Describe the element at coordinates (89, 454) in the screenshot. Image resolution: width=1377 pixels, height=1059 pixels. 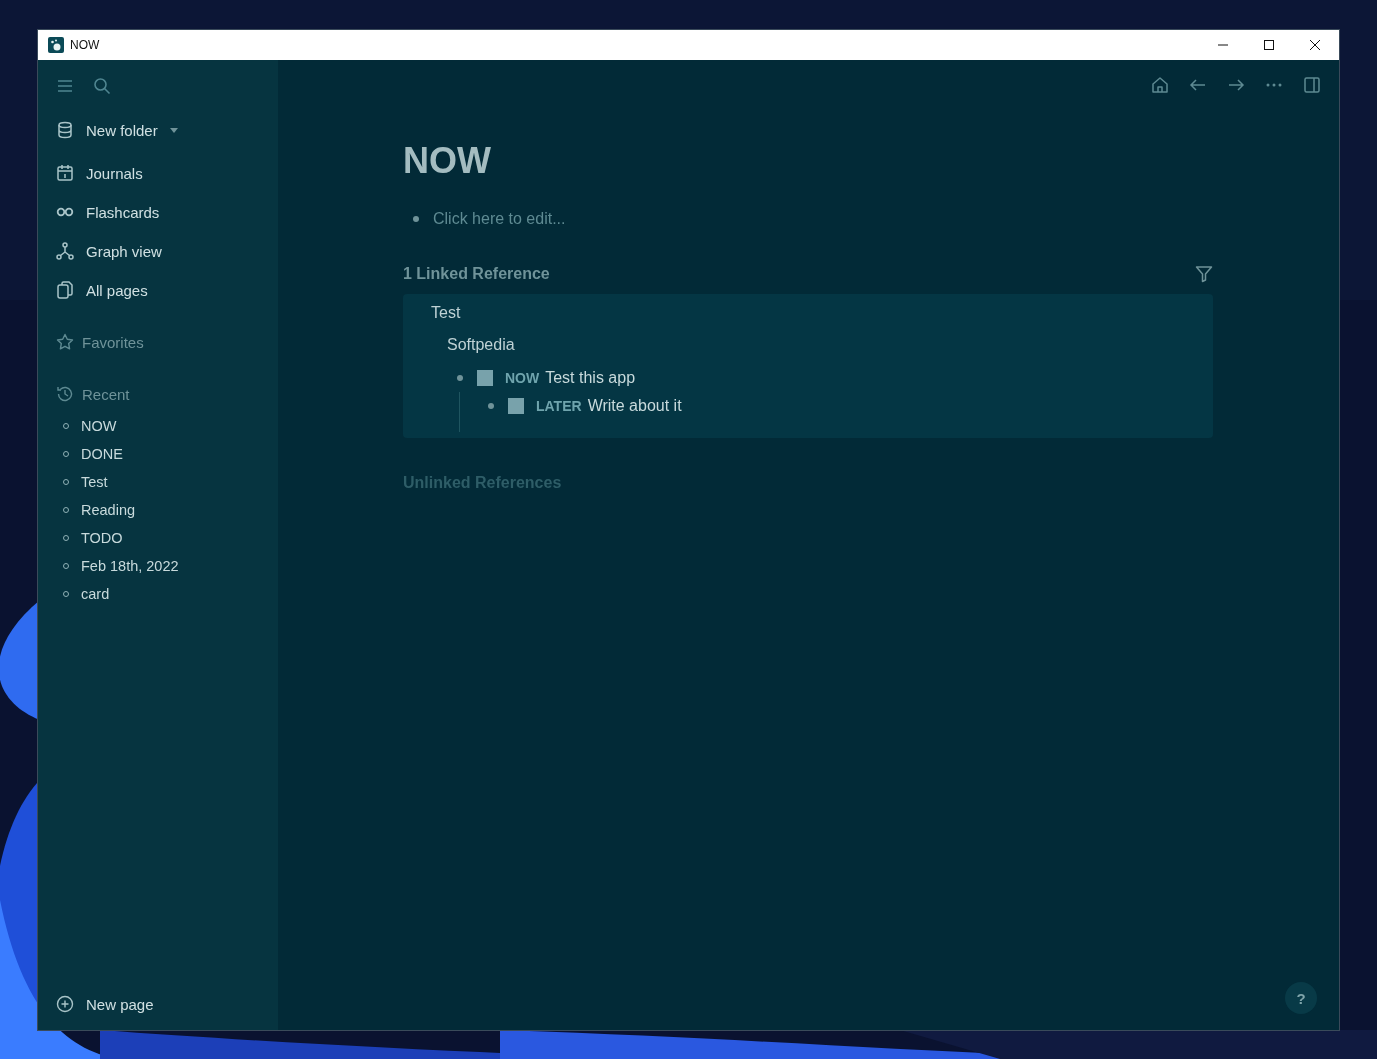
I see `recent-page: DONE` at that location.